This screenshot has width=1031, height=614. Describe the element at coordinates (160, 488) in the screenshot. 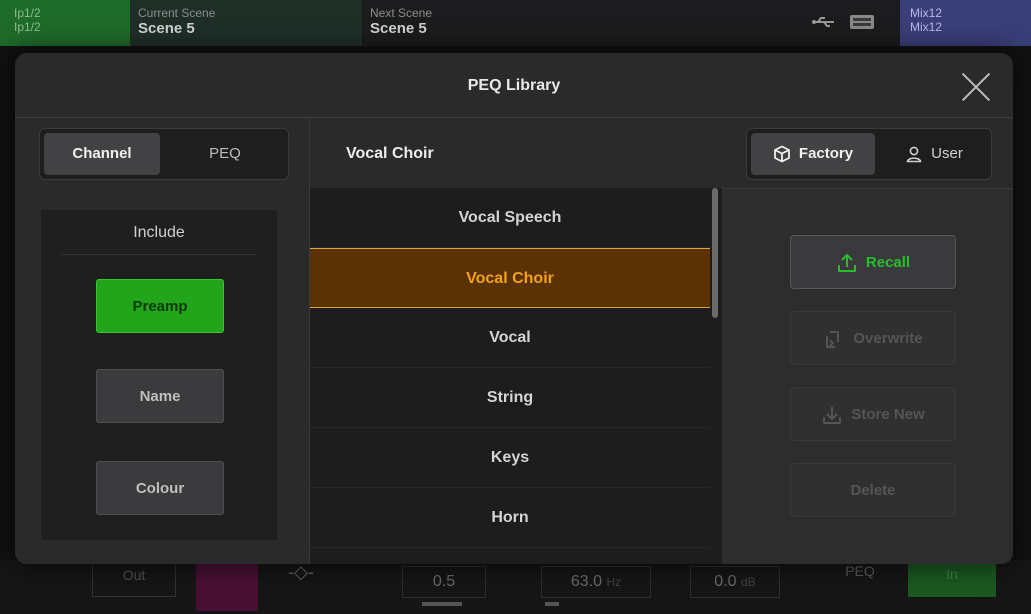

I see `include-colour-toggle: Colour` at that location.